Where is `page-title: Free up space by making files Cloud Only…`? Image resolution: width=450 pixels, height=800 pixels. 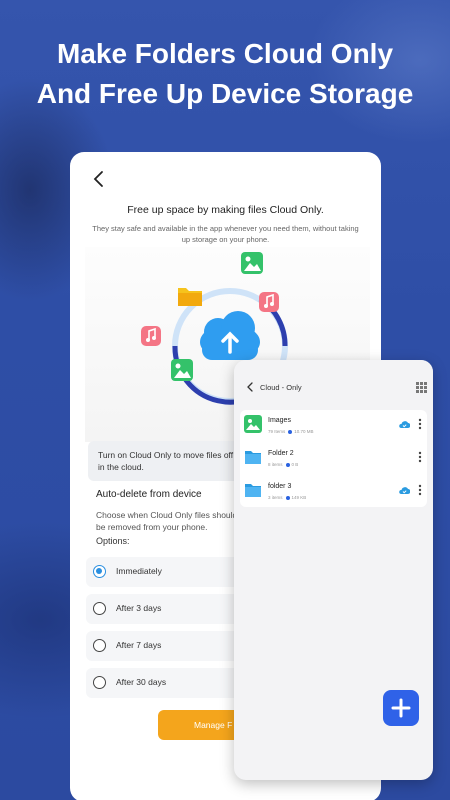 page-title: Free up space by making files Cloud Only… is located at coordinates (225, 210).